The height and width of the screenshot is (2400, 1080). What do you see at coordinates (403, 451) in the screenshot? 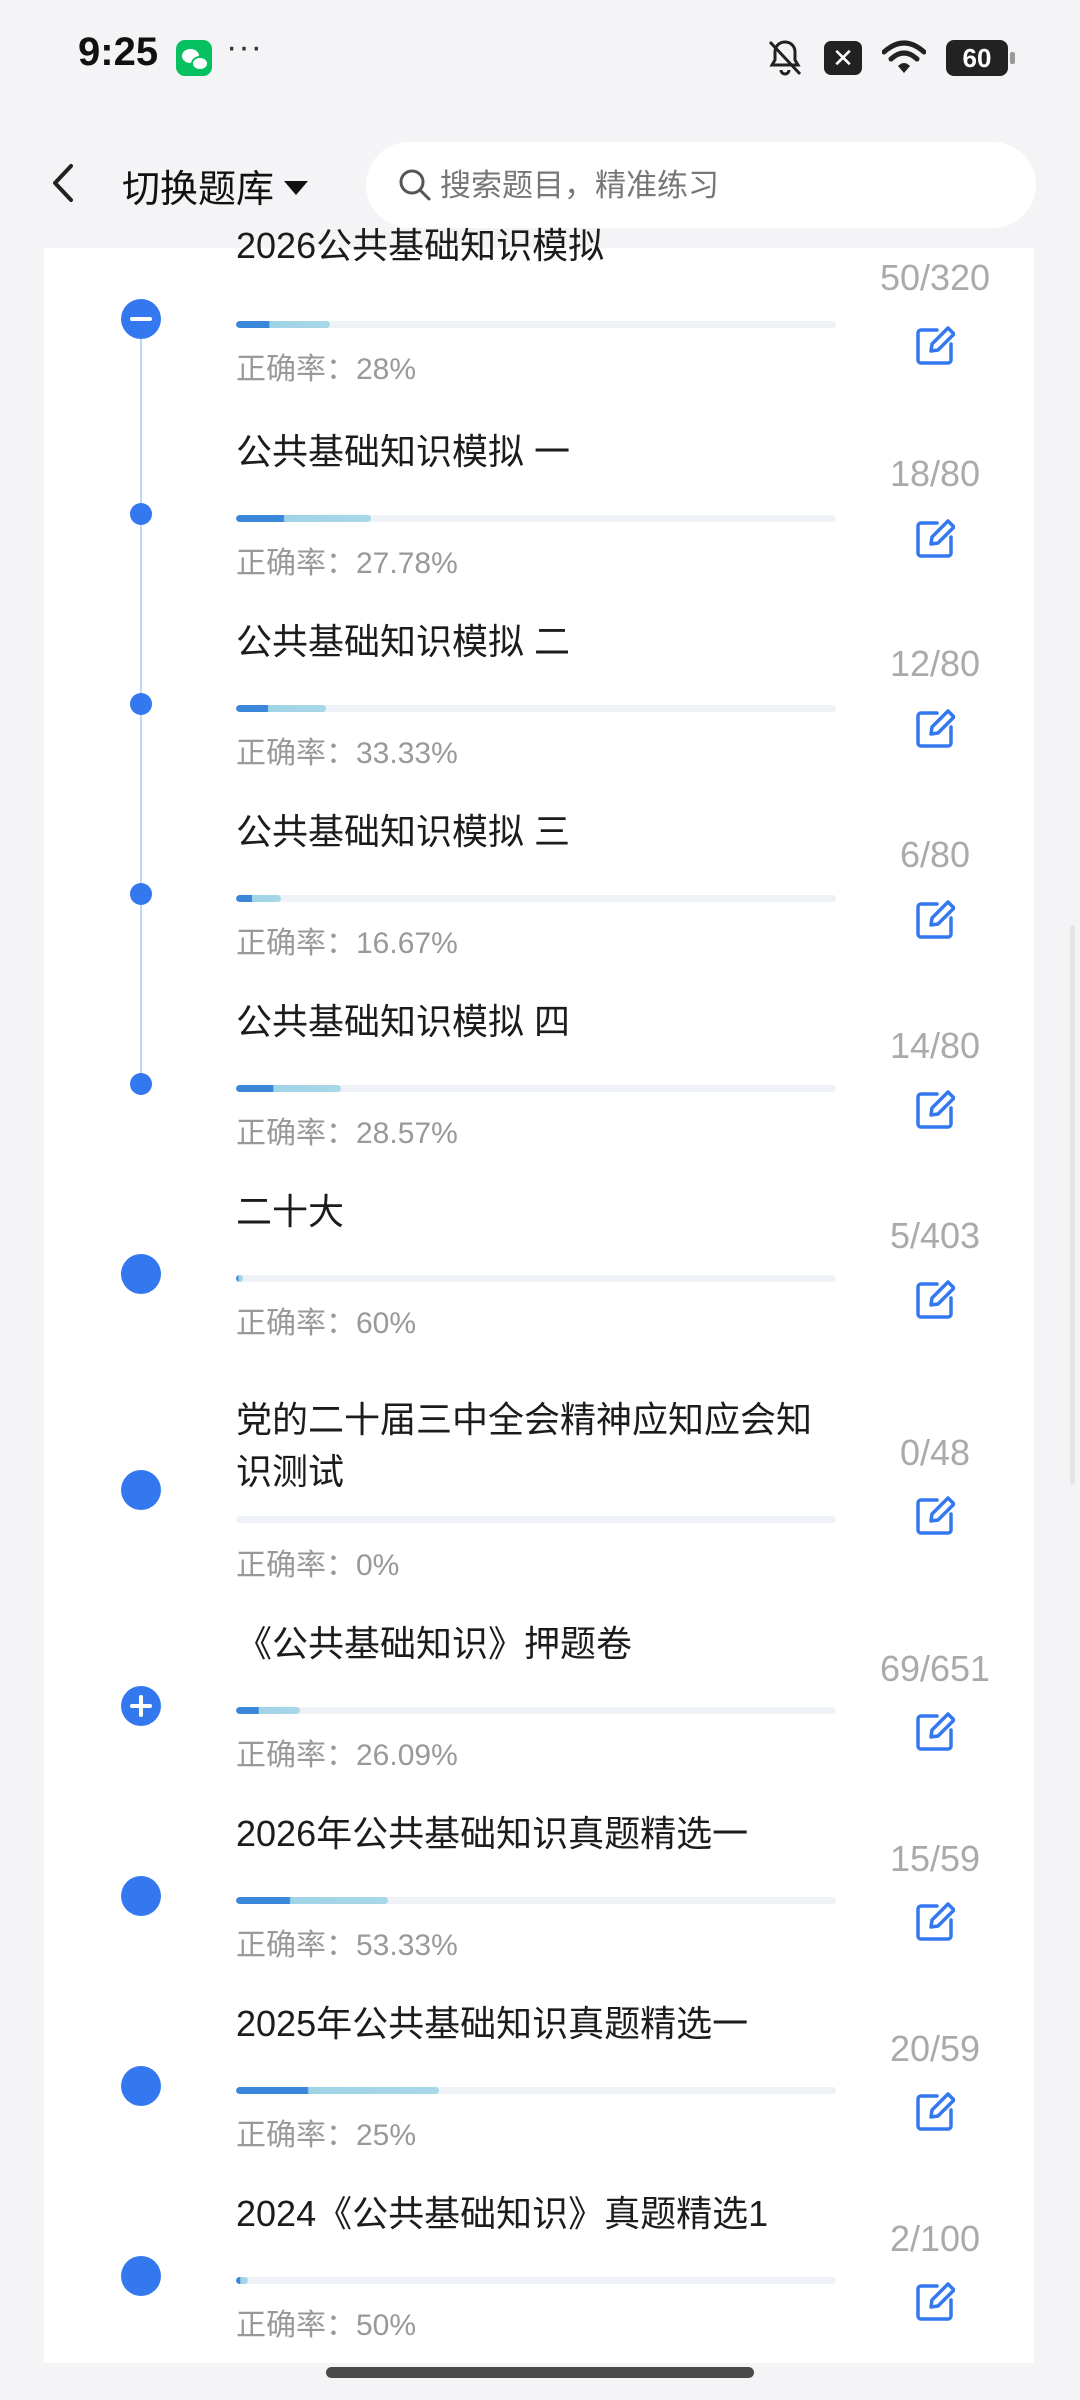
I see `item-title: 公共基础知识模拟 一` at bounding box center [403, 451].